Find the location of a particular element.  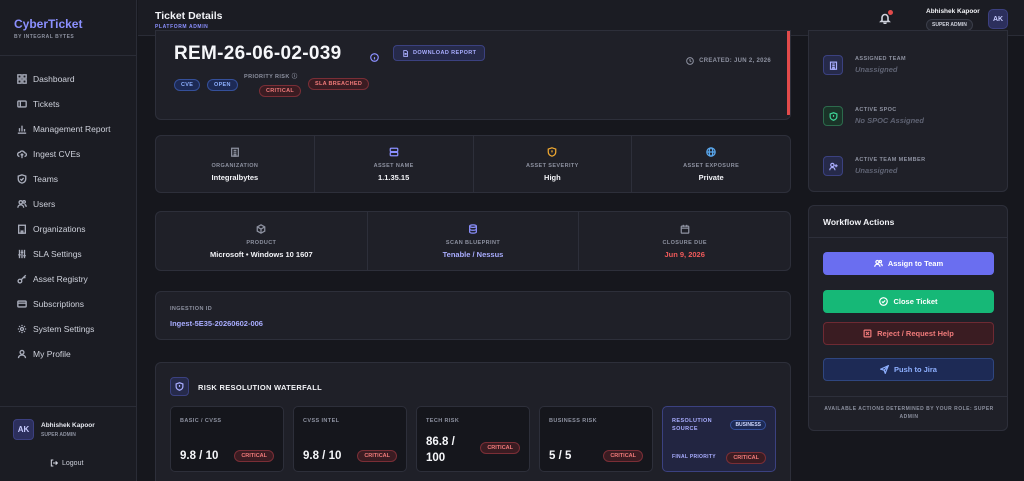

sidebar-user: AK Abhishek Kapoor SUPER ADMIN is located at coordinates (54, 429).